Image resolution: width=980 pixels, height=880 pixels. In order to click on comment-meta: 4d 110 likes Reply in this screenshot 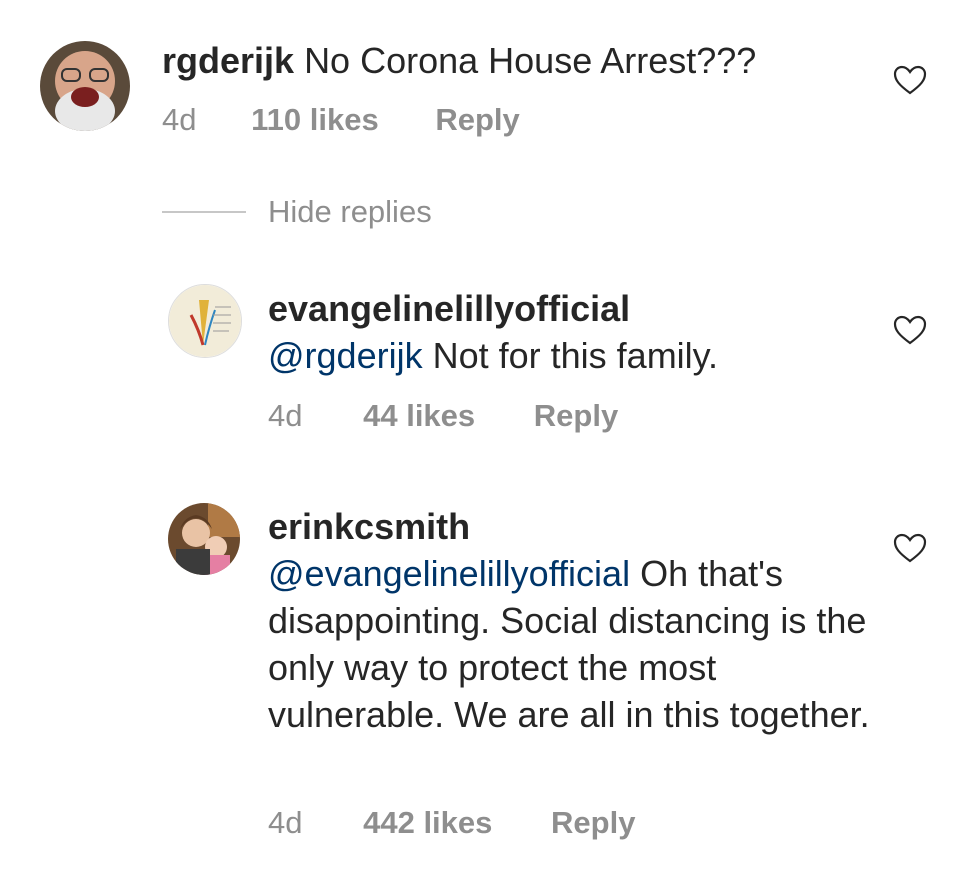, I will do `click(341, 120)`.